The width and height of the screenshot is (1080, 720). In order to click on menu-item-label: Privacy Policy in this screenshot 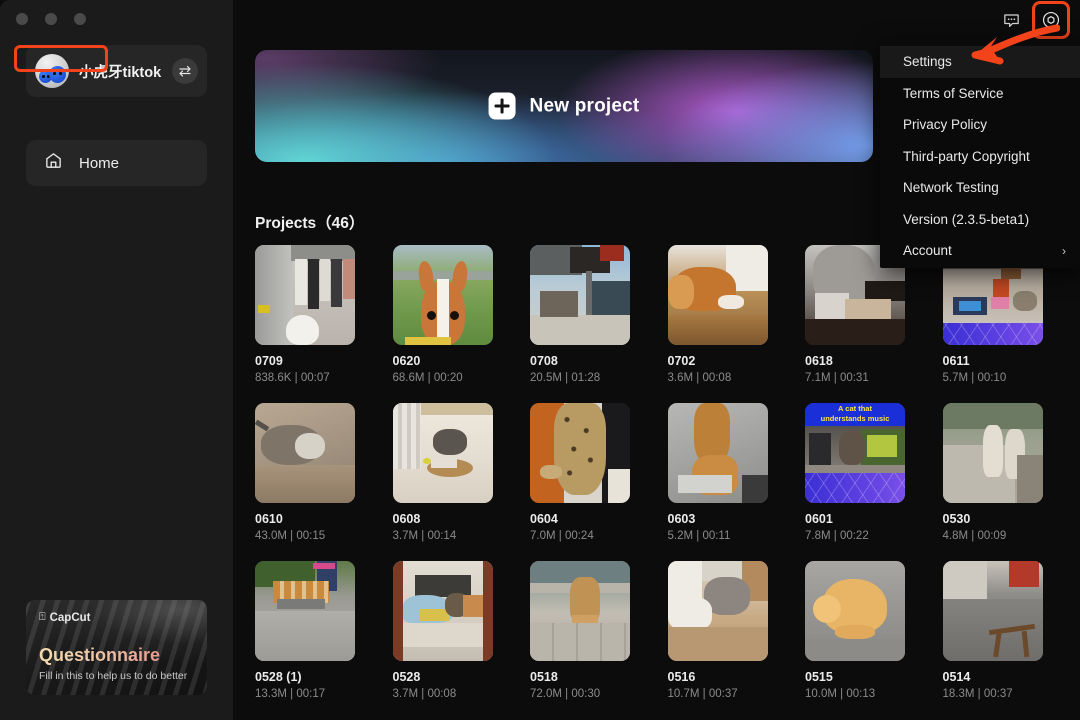, I will do `click(945, 125)`.